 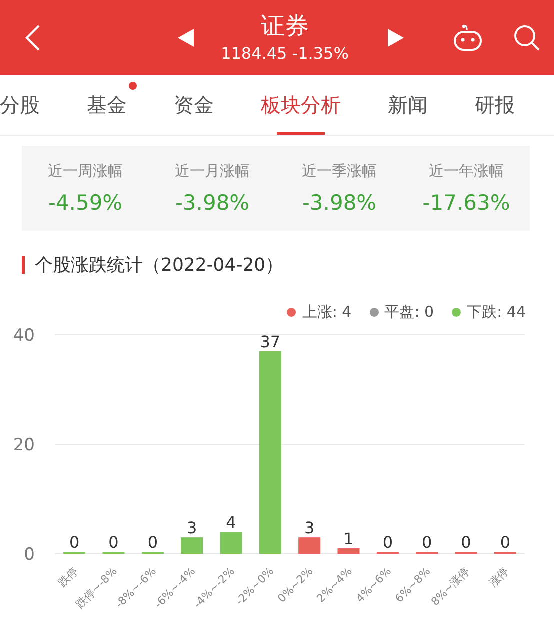 What do you see at coordinates (285, 25) in the screenshot?
I see `page-title: 证券` at bounding box center [285, 25].